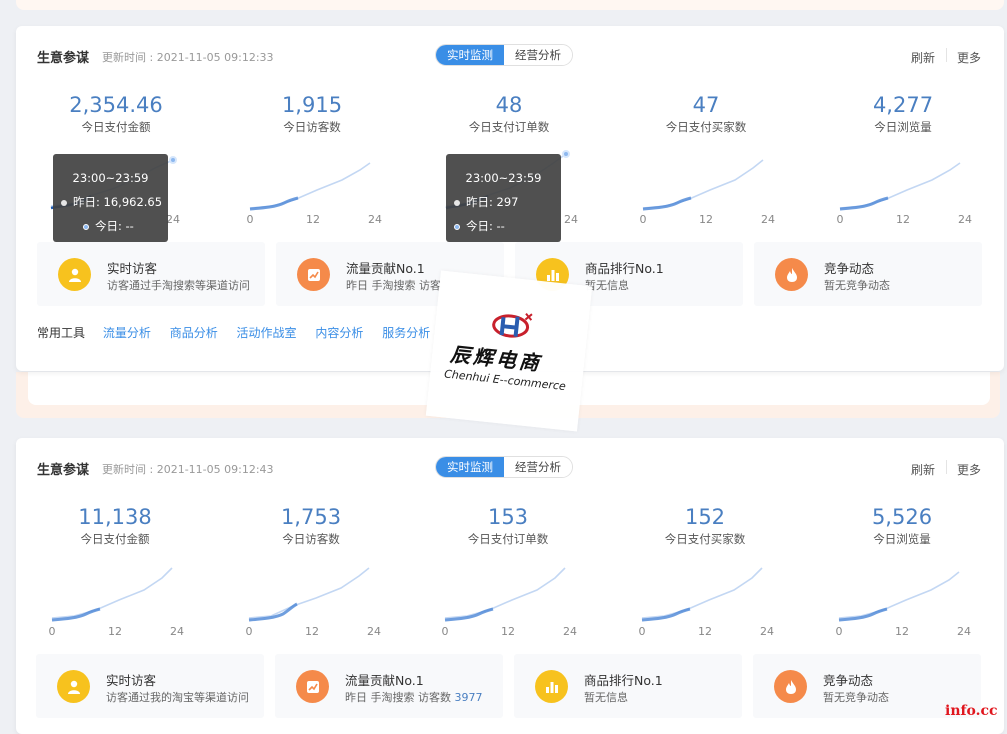 The image size is (1007, 734). I want to click on panel-title: 生意参谋, so click(63, 470).